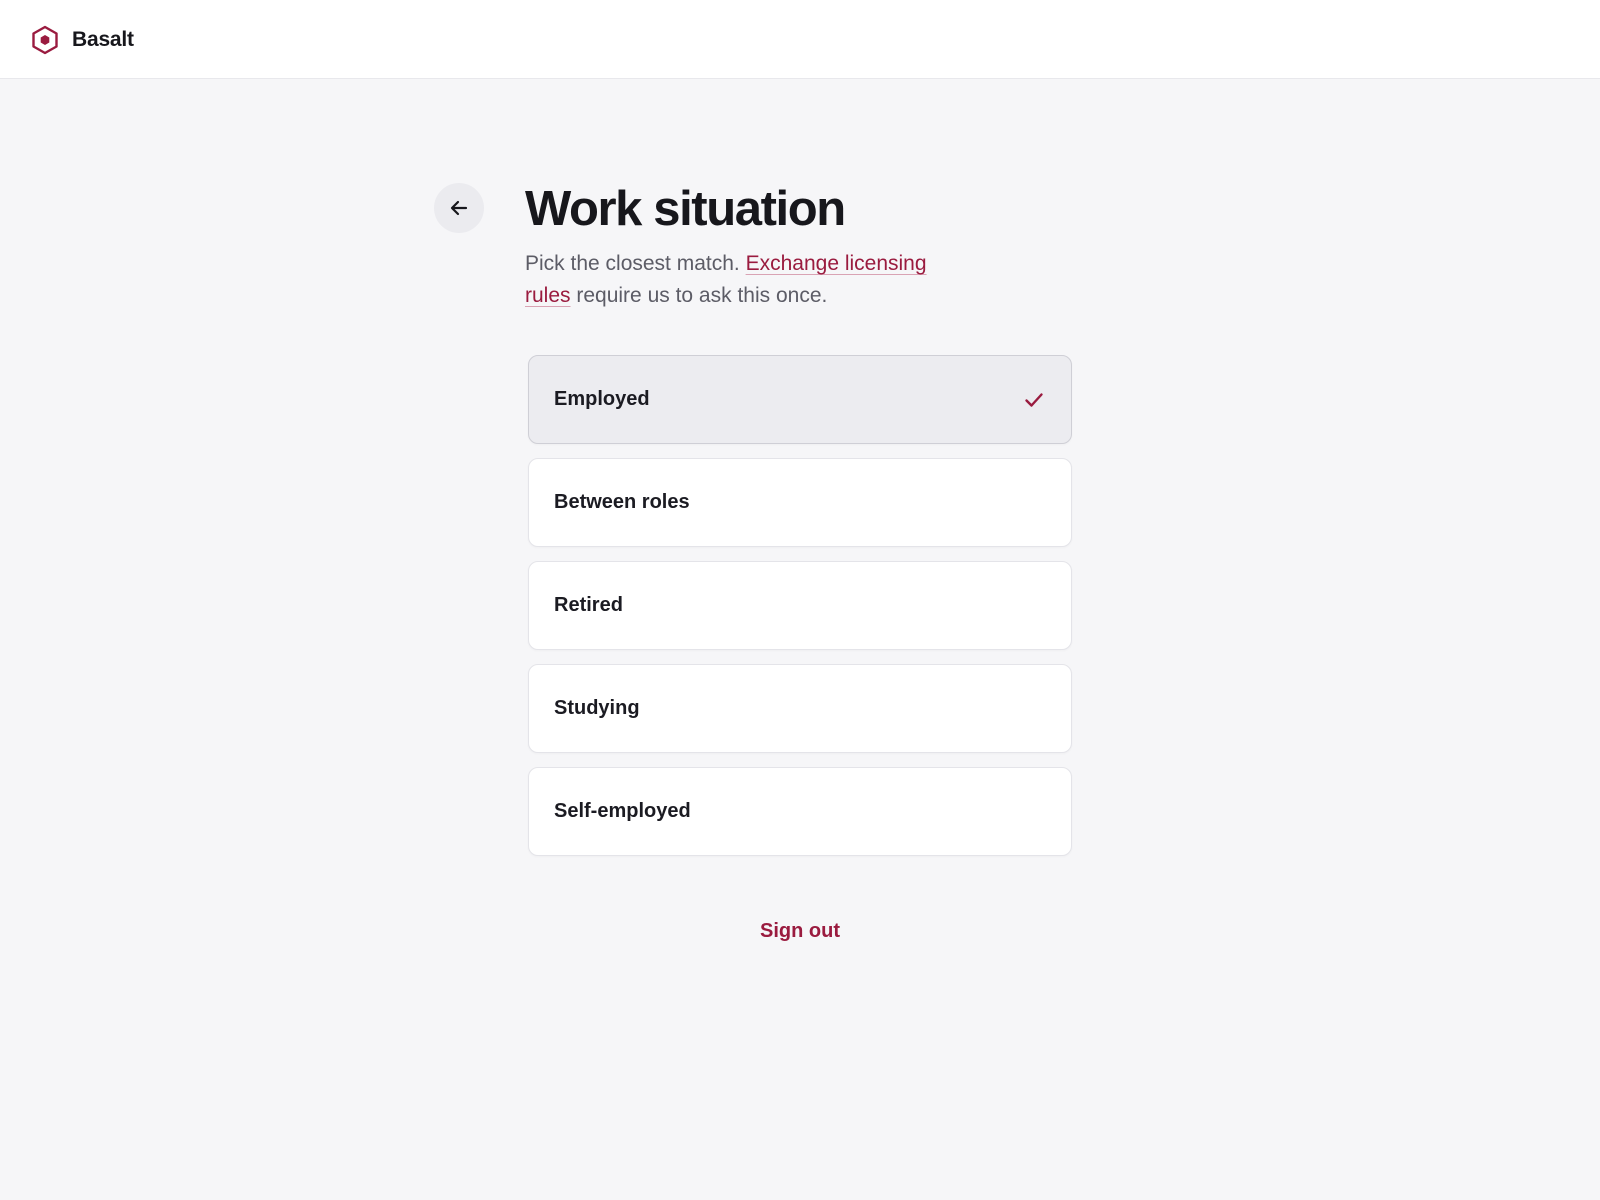  What do you see at coordinates (635, 263) in the screenshot?
I see `intro-text-before: Pick the closest match.` at bounding box center [635, 263].